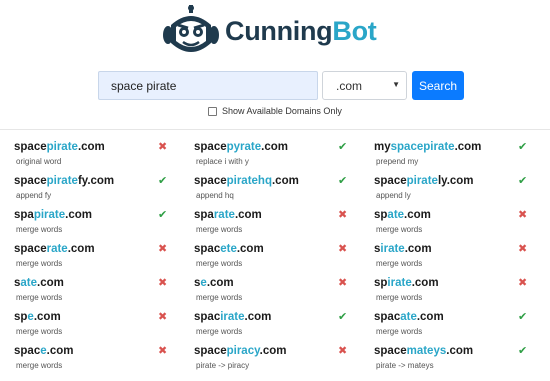  I want to click on domain-highlight: rate, so click(224, 215).